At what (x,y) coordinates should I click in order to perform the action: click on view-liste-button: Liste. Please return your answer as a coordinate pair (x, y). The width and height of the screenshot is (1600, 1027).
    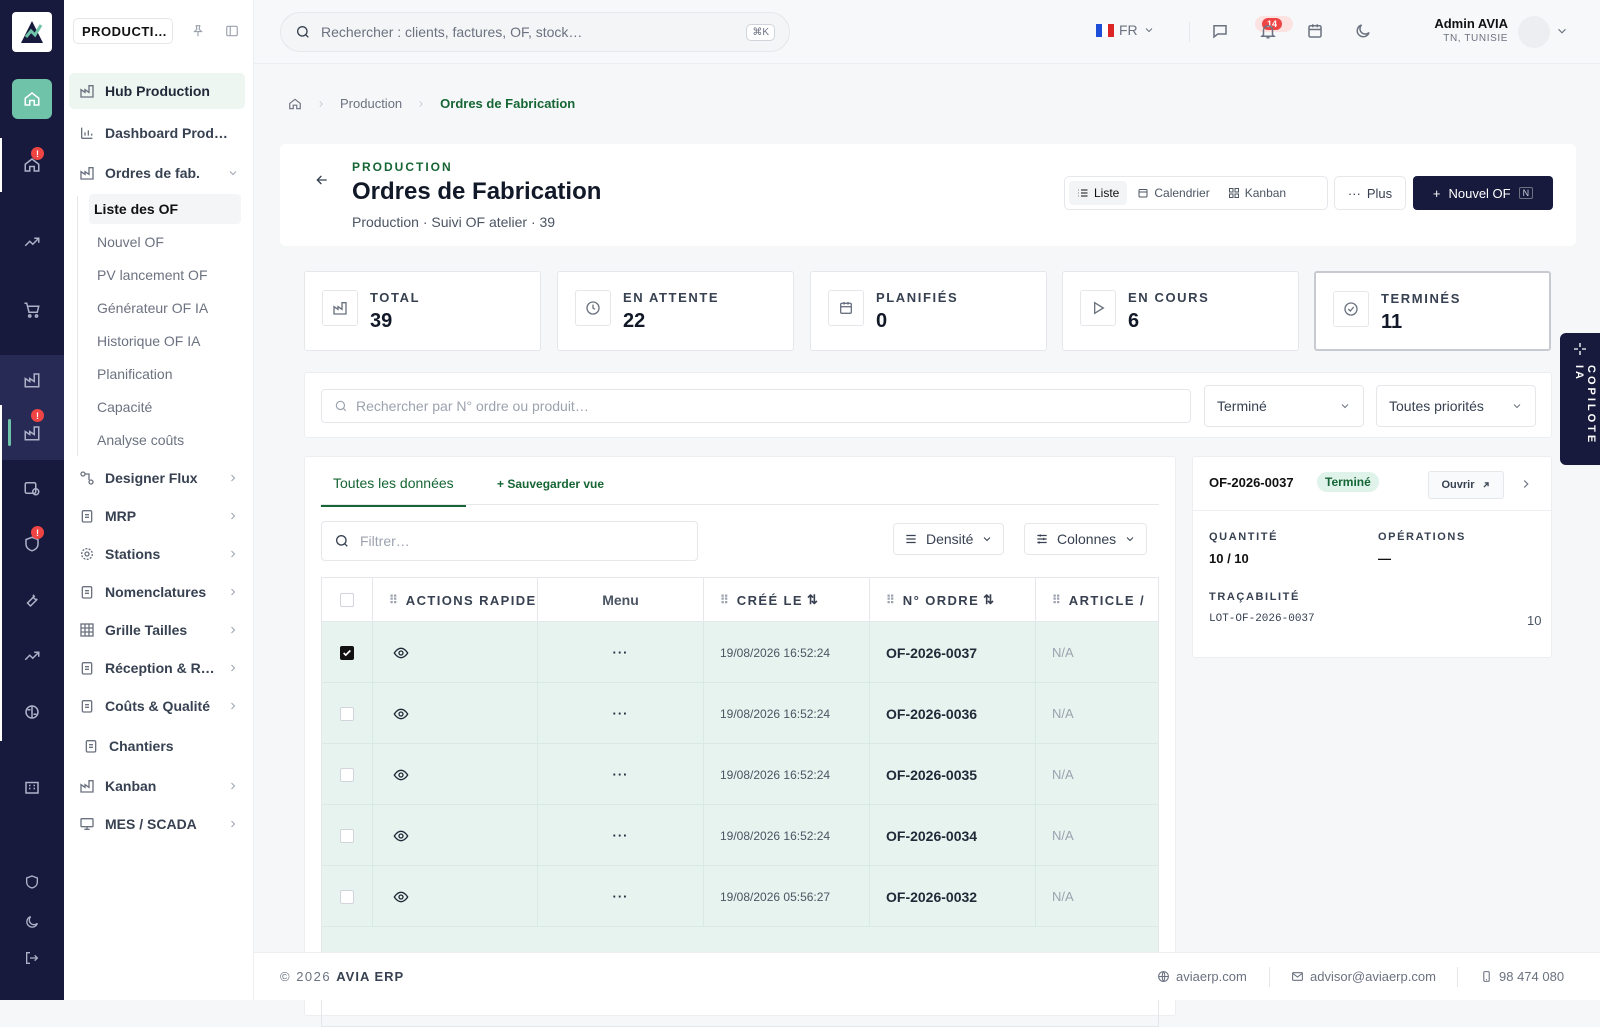
    Looking at the image, I should click on (1098, 193).